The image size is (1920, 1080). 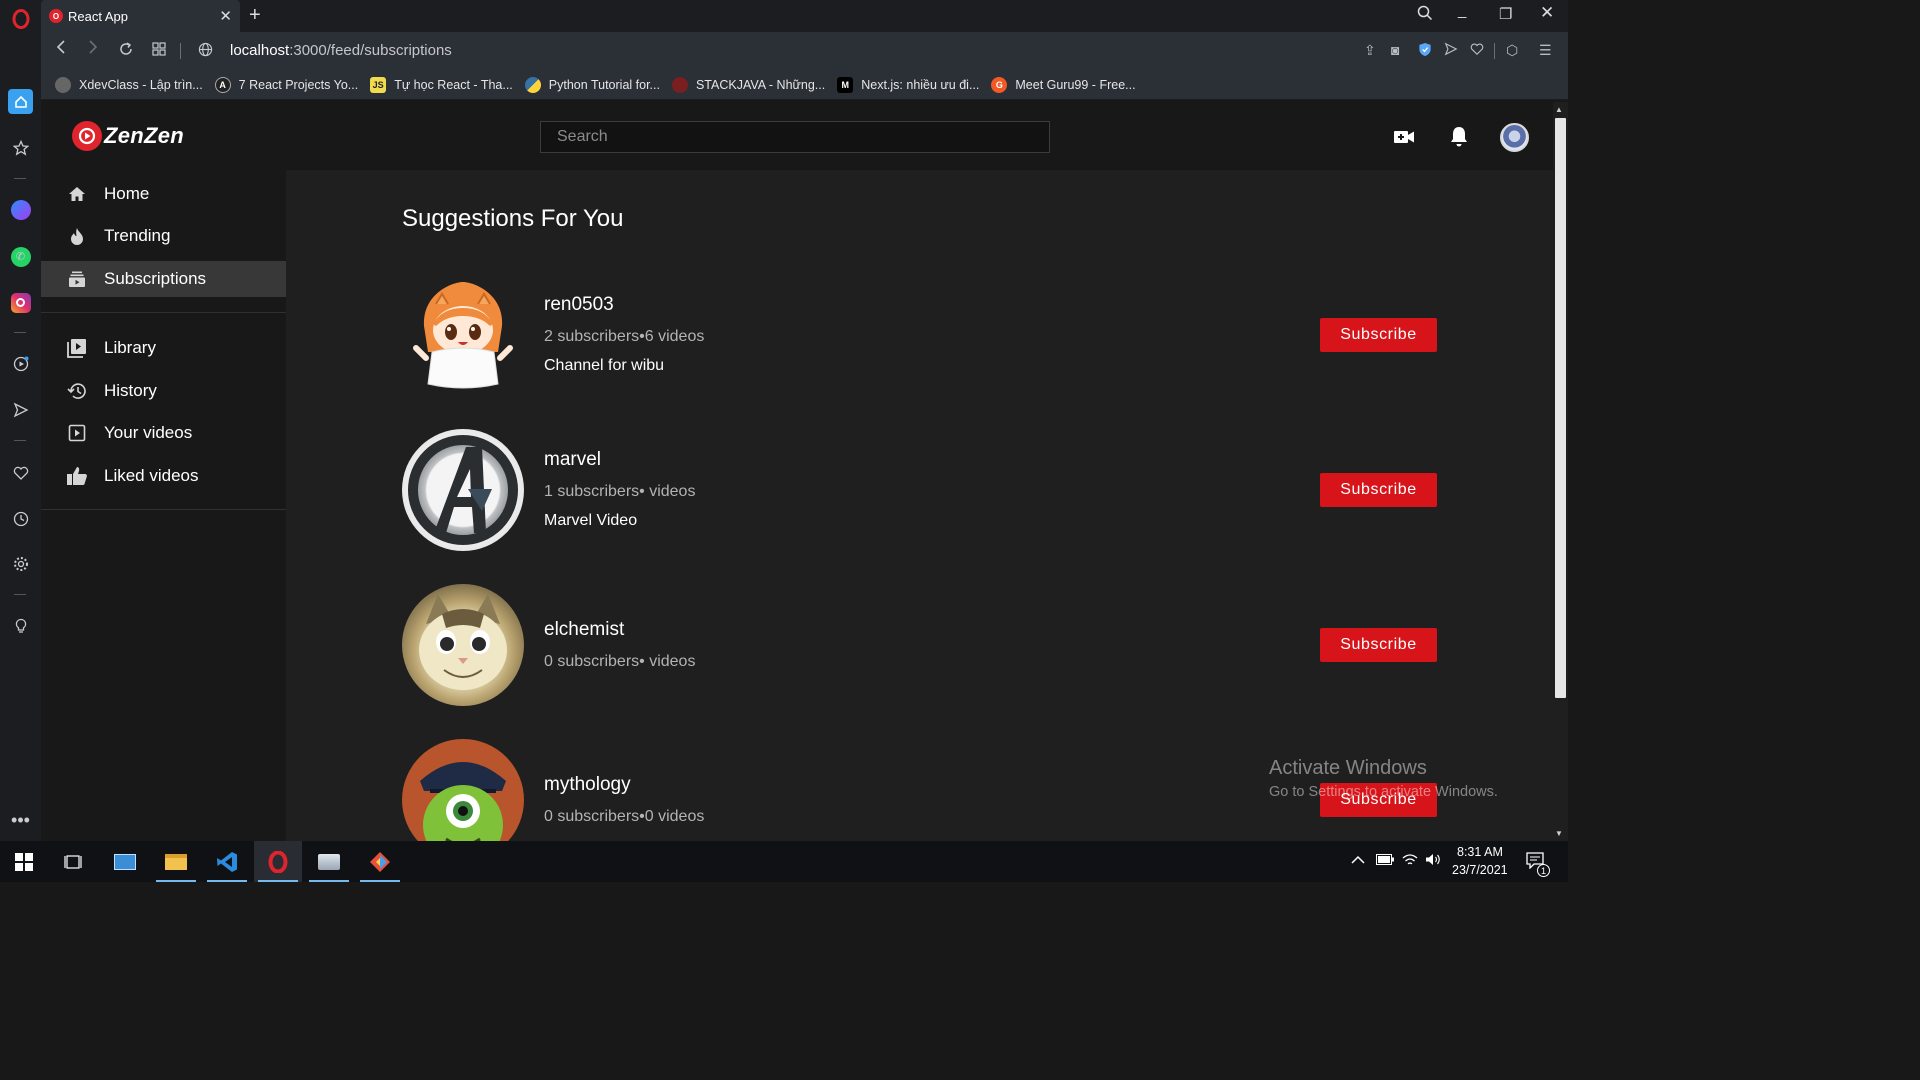 I want to click on share-icon: ⇪, so click(x=1370, y=50).